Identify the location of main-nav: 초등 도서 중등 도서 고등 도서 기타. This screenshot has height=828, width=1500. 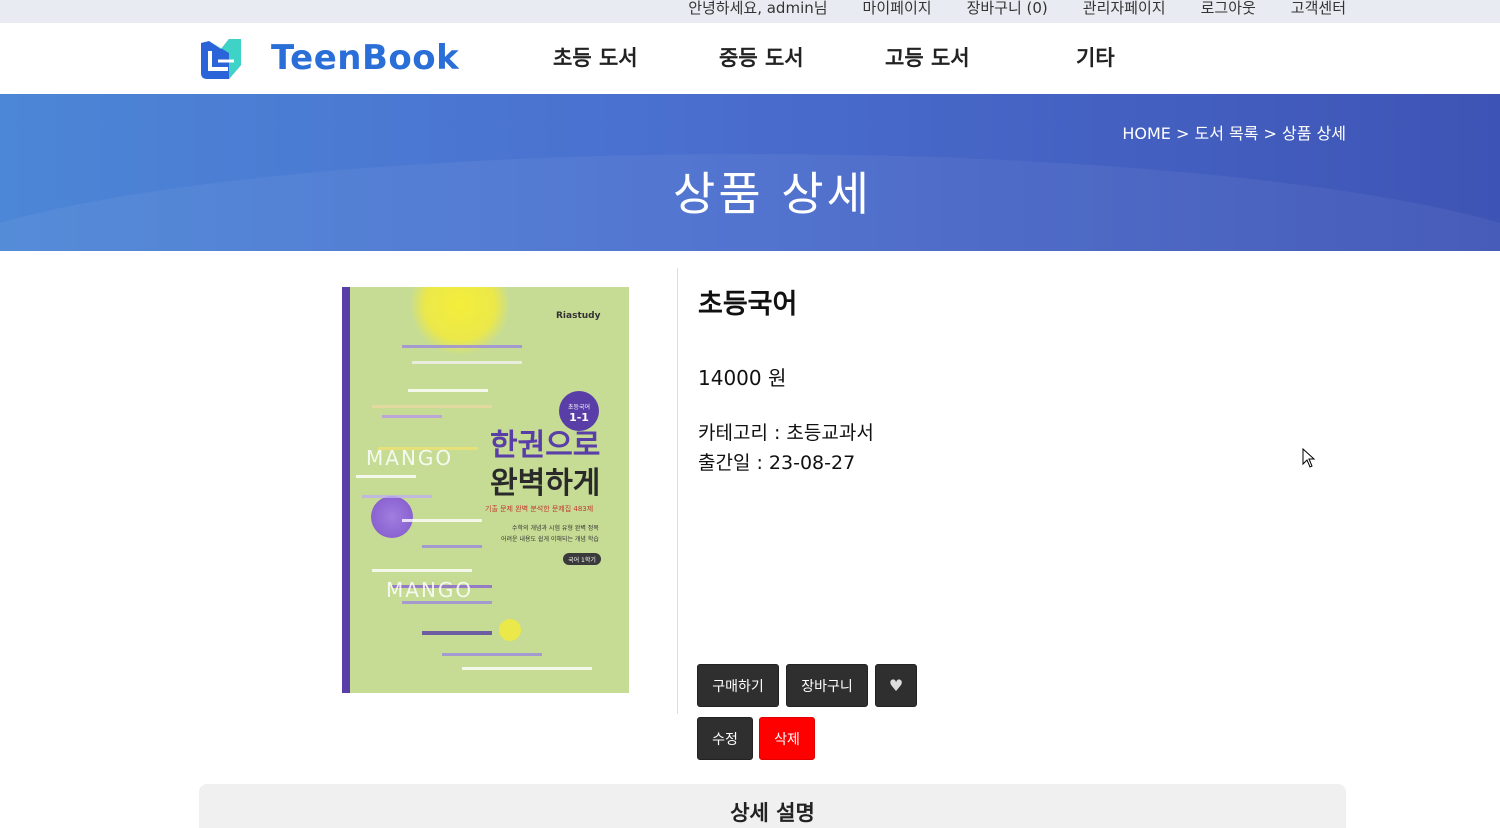
(750, 57).